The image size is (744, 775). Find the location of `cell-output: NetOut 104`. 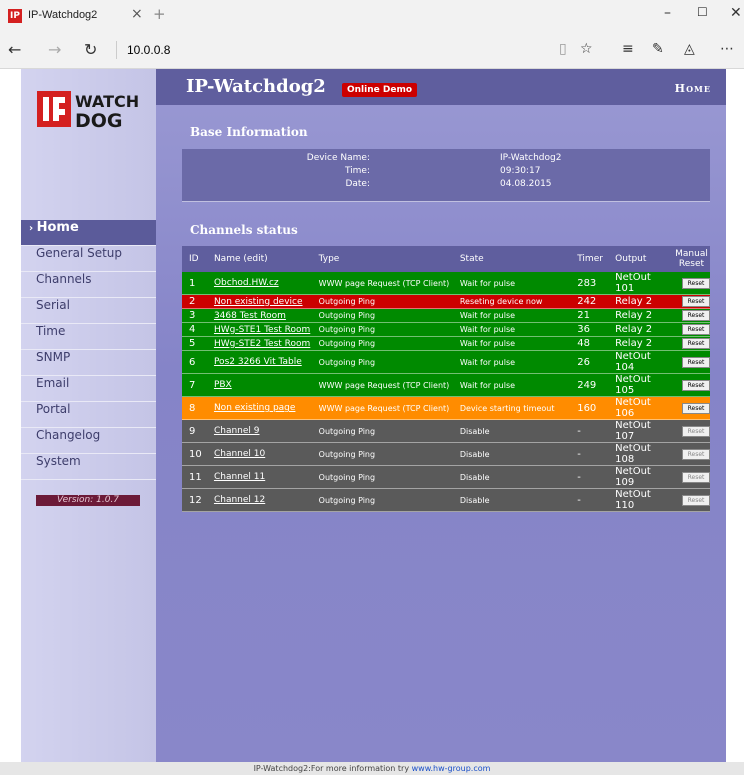

cell-output: NetOut 104 is located at coordinates (633, 362).